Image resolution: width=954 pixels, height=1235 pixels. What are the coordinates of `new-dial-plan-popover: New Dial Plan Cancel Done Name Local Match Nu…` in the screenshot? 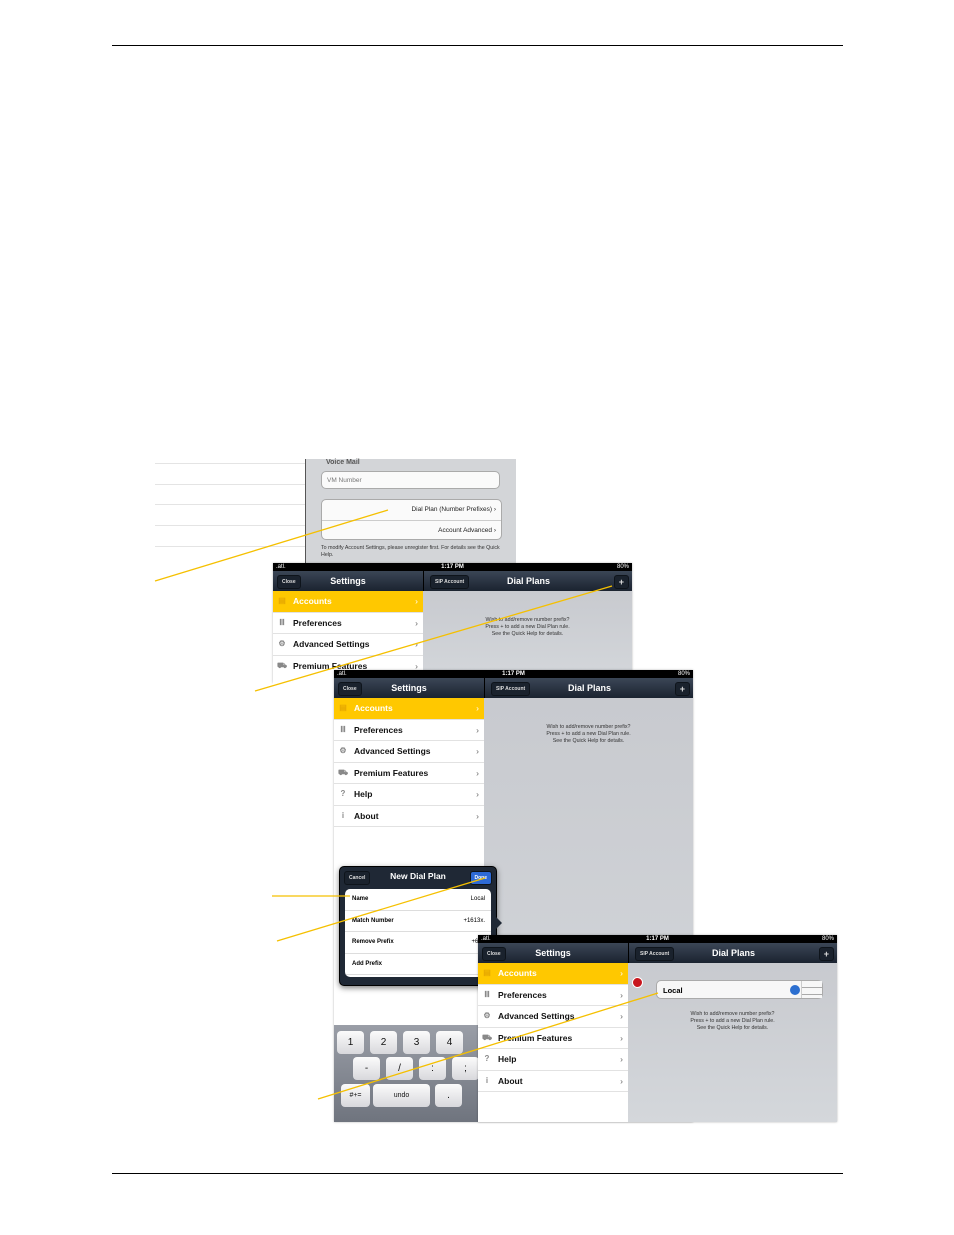 It's located at (418, 926).